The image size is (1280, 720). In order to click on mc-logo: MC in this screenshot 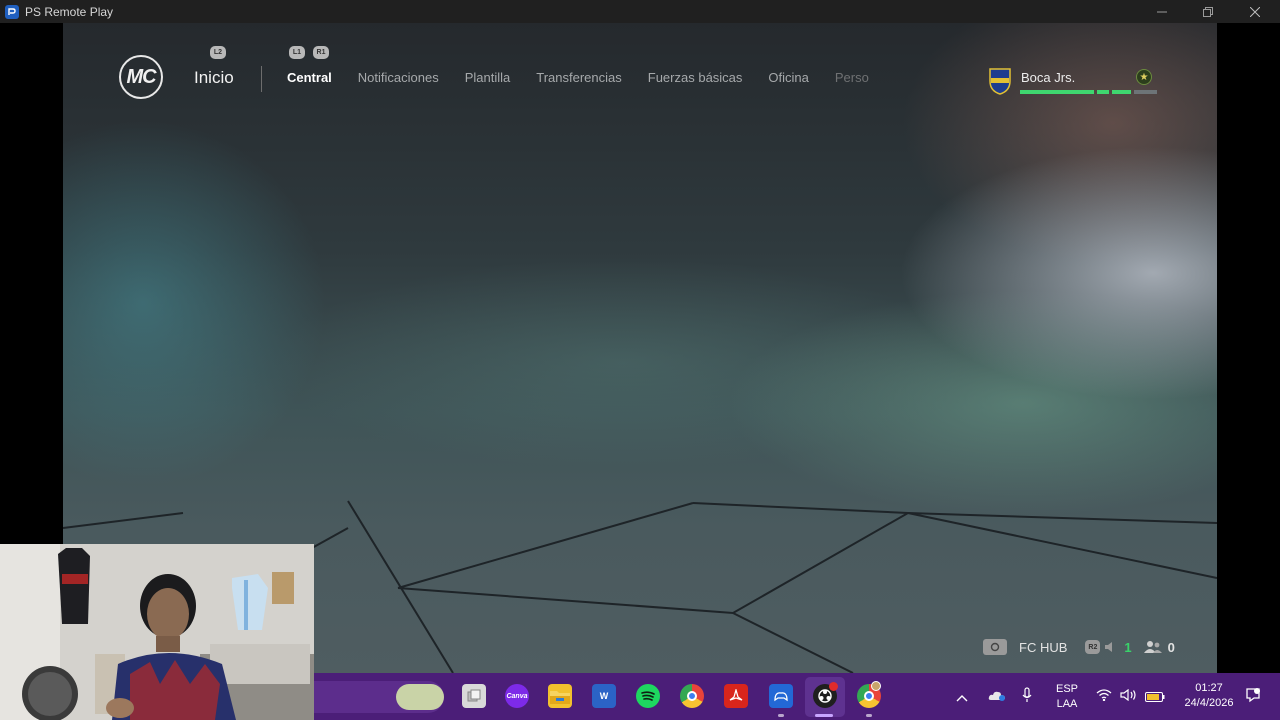, I will do `click(141, 77)`.